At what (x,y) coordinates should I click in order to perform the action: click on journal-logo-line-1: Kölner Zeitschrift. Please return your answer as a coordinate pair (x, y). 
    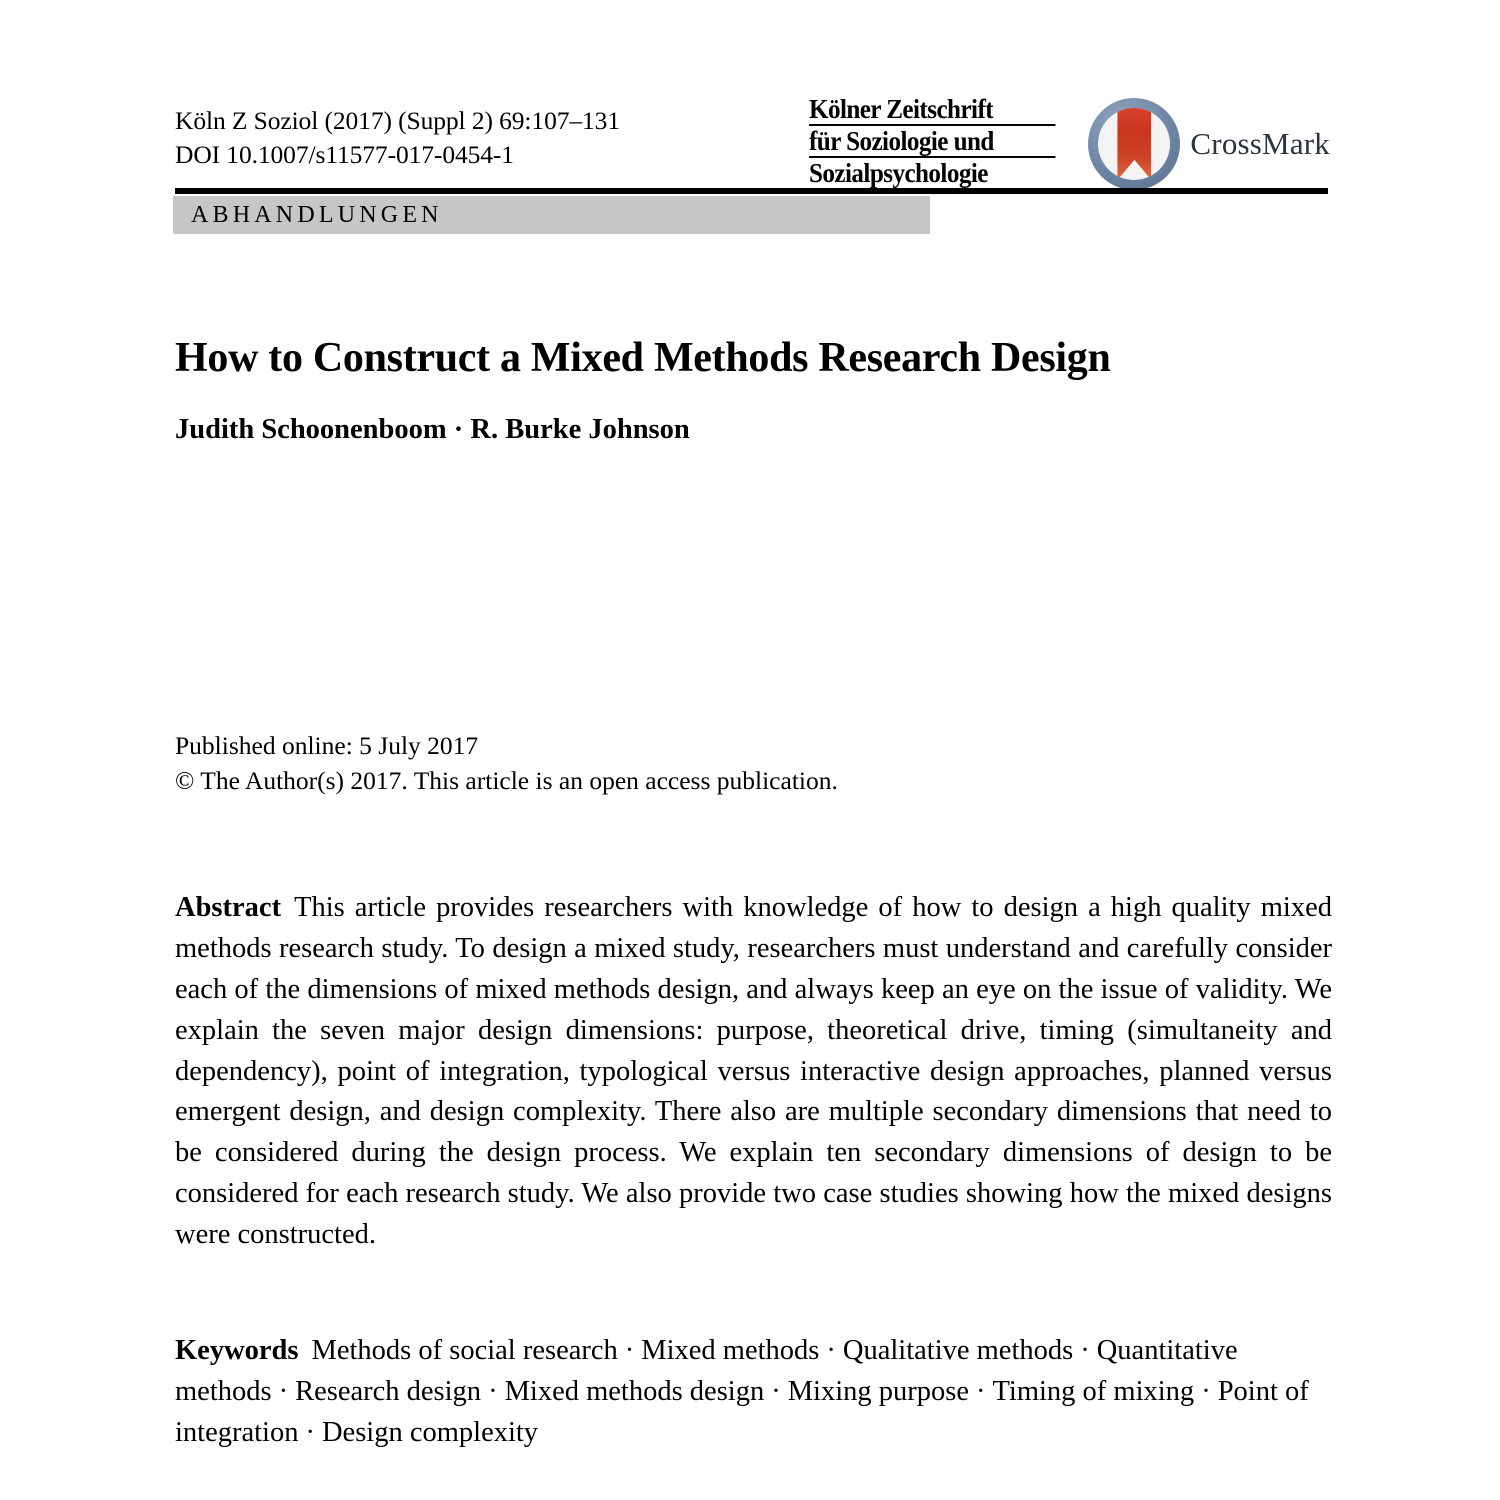
    Looking at the image, I should click on (932, 111).